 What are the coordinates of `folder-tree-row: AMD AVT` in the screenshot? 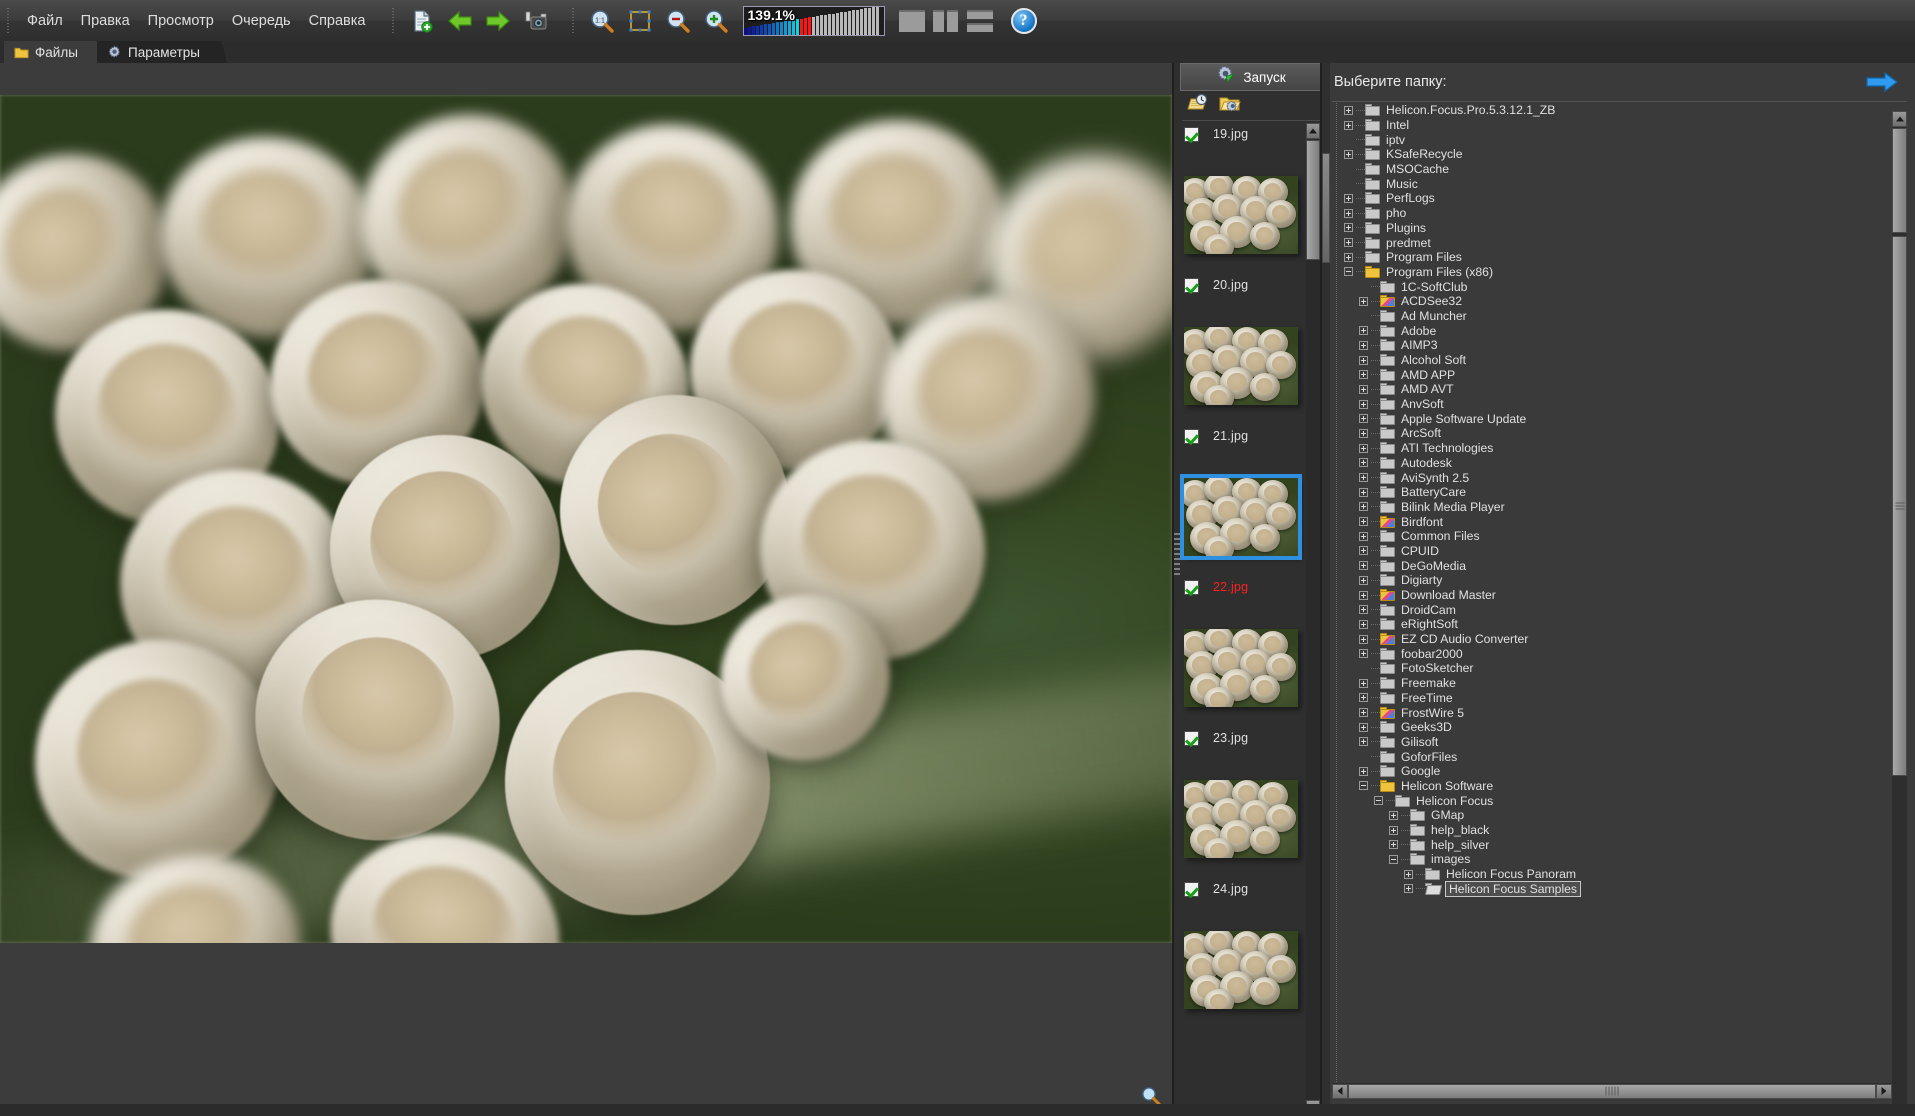 It's located at (1618, 389).